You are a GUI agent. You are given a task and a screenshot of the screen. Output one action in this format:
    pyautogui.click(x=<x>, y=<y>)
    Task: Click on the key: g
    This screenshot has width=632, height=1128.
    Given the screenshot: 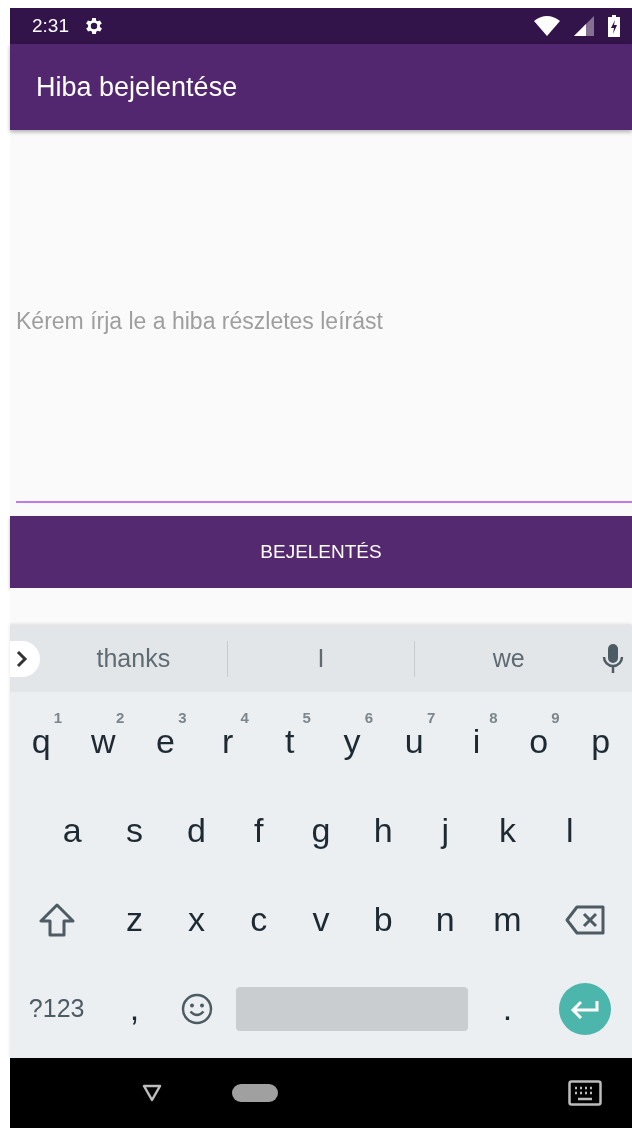 What is the action you would take?
    pyautogui.click(x=321, y=830)
    